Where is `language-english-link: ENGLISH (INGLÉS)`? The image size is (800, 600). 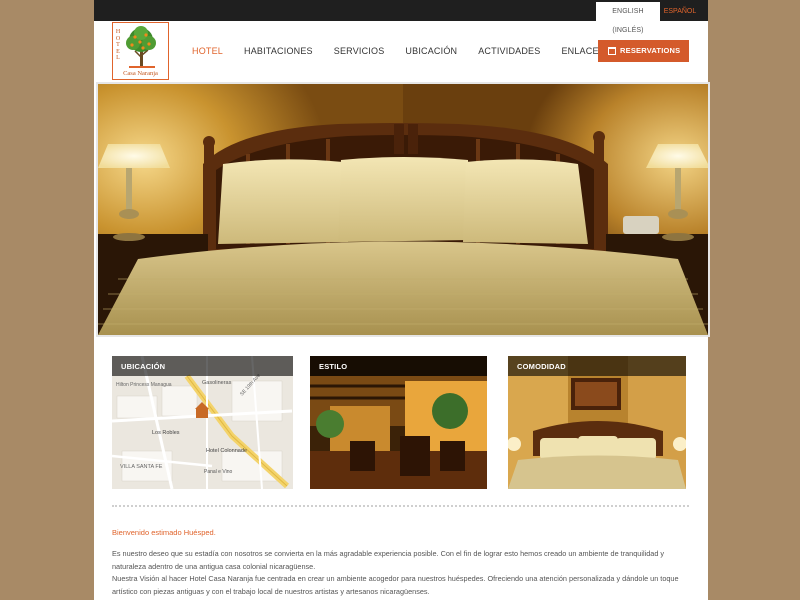
language-english-link: ENGLISH (INGLÉS) is located at coordinates (628, 18).